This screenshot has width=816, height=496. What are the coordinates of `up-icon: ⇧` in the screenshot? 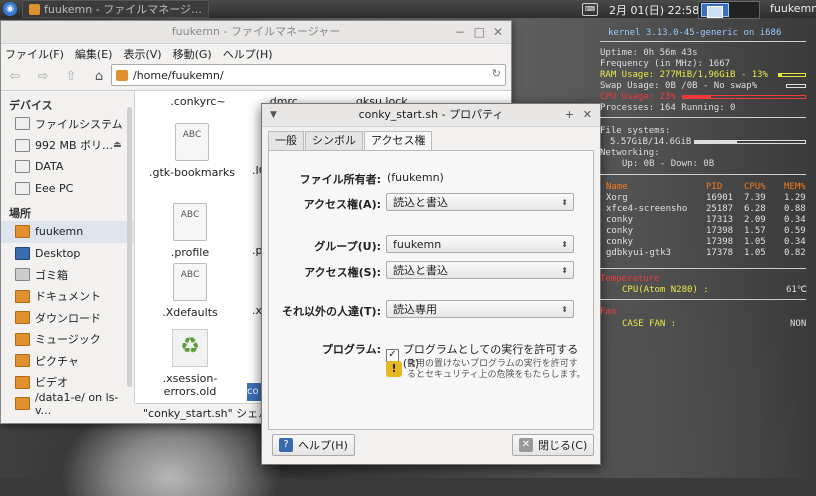 It's located at (71, 77).